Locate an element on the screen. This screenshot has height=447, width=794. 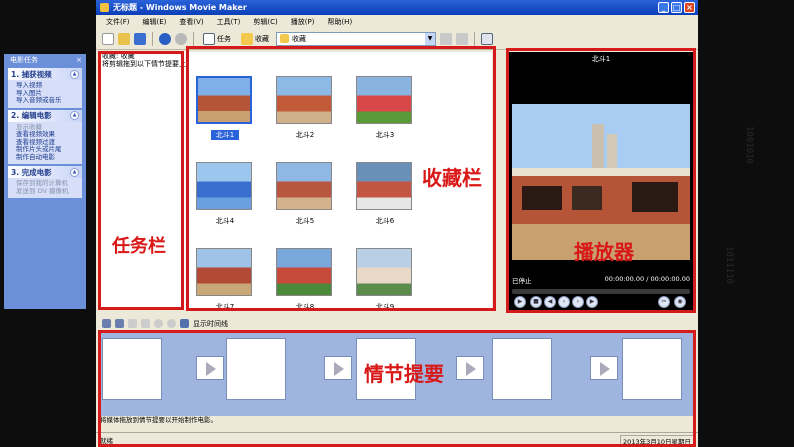
task-section: 3. 完成电影 ▲ 保存到我的计算机 发送到 DV 摄像机 is located at coordinates (45, 182).